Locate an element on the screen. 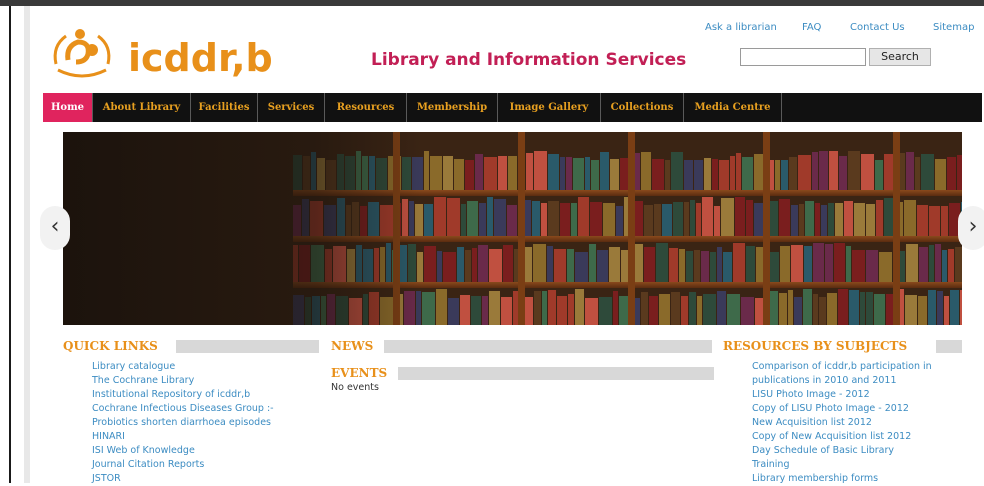  resource-item: Training is located at coordinates (842, 465).